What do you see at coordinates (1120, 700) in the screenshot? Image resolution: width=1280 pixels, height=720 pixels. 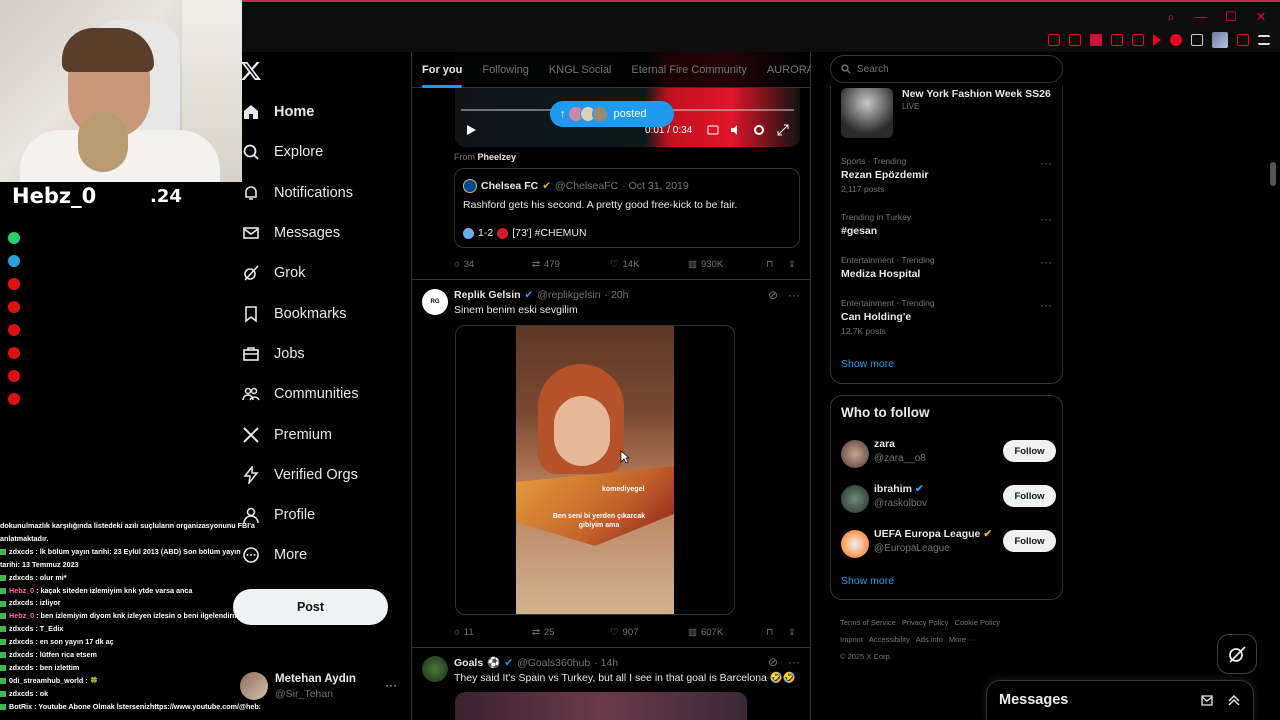 I see `messages-drawer: Messages` at bounding box center [1120, 700].